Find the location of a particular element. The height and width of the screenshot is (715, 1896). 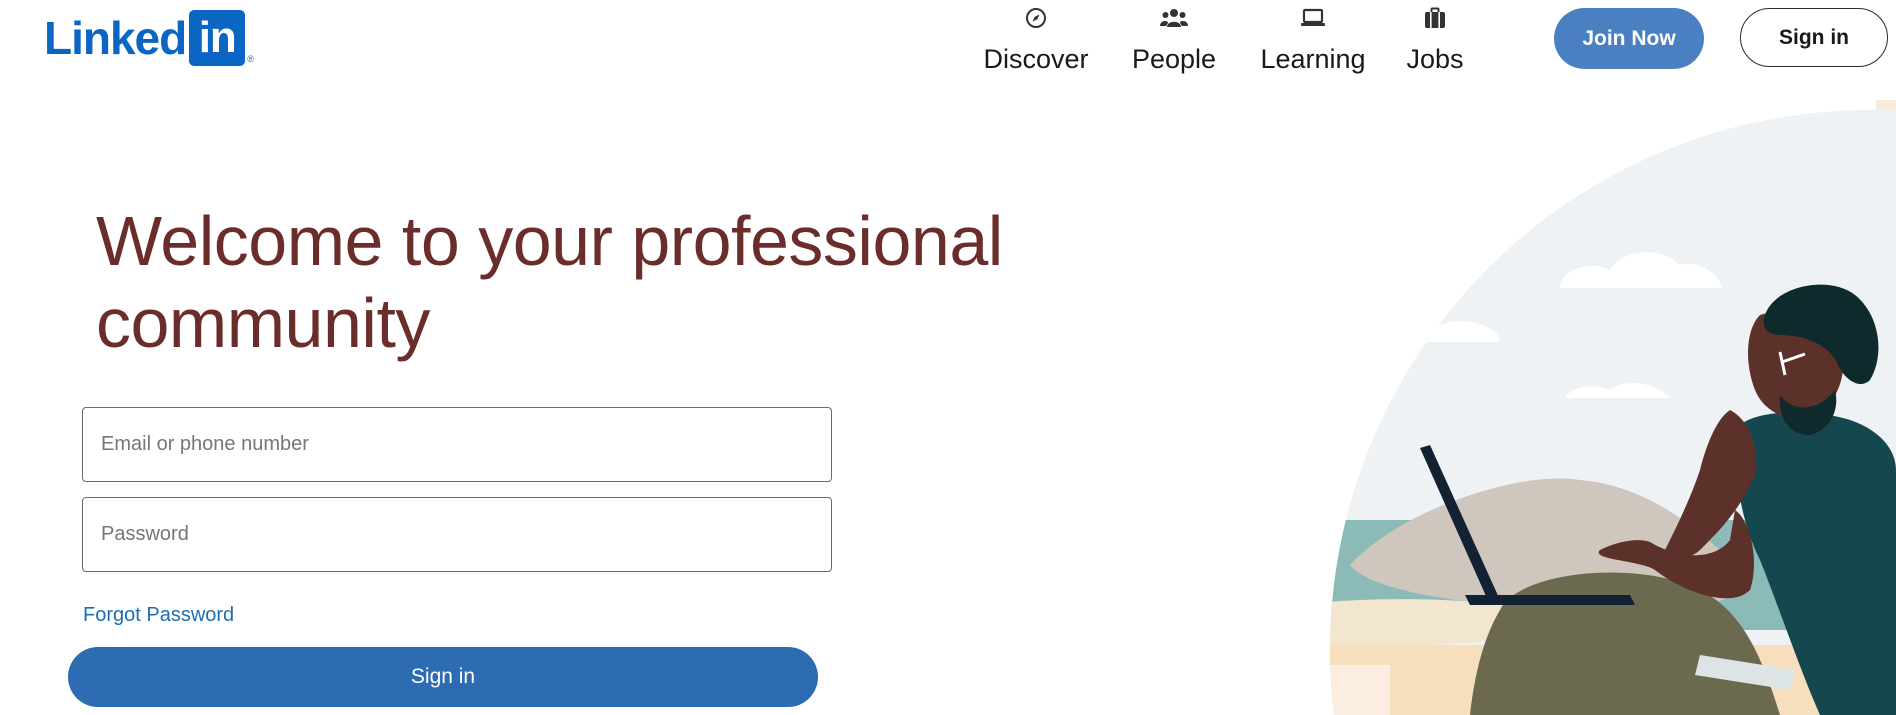

email-input is located at coordinates (457, 444).